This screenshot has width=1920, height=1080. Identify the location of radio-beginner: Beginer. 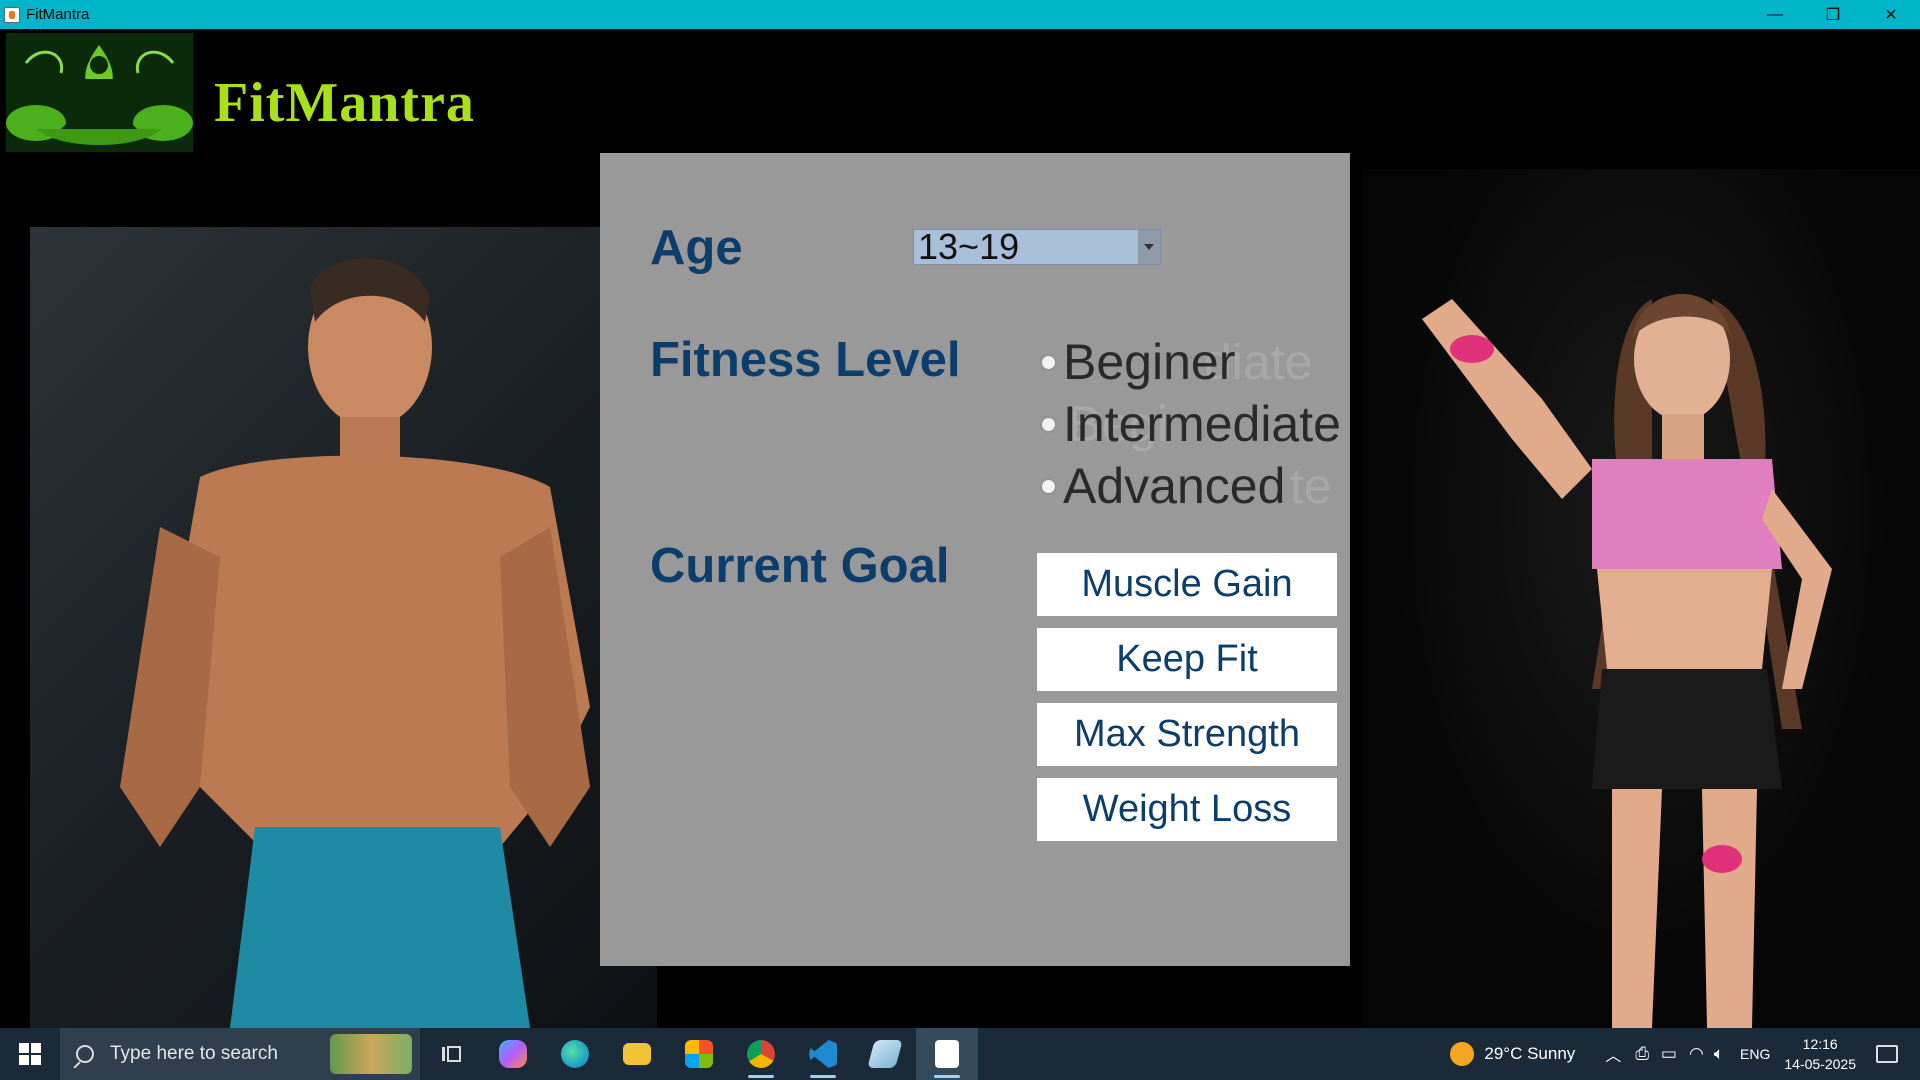
(1138, 362).